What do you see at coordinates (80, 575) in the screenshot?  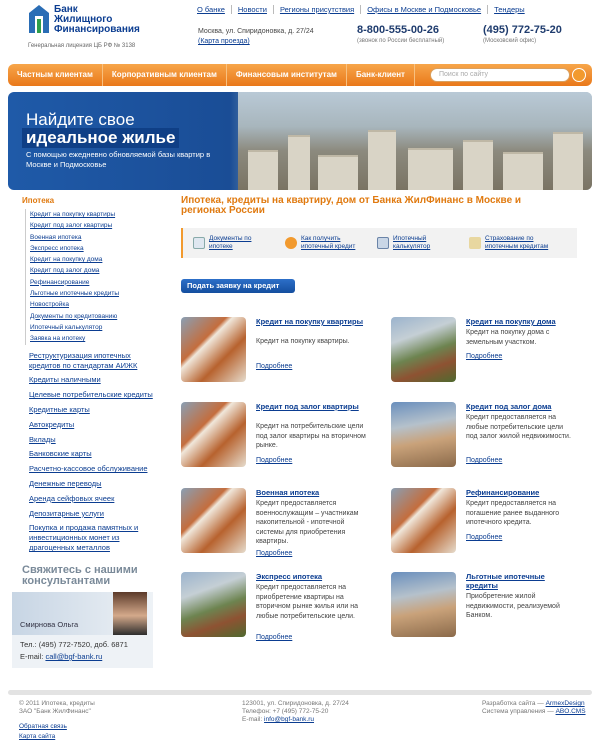 I see `contact-heading: Свяжитесь с нашими консультантами` at bounding box center [80, 575].